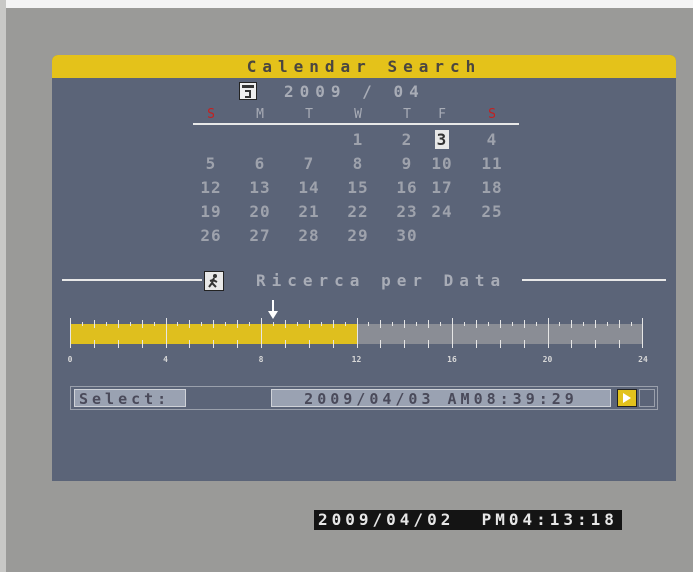 The image size is (693, 572). What do you see at coordinates (442, 212) in the screenshot?
I see `calendar-day: 24` at bounding box center [442, 212].